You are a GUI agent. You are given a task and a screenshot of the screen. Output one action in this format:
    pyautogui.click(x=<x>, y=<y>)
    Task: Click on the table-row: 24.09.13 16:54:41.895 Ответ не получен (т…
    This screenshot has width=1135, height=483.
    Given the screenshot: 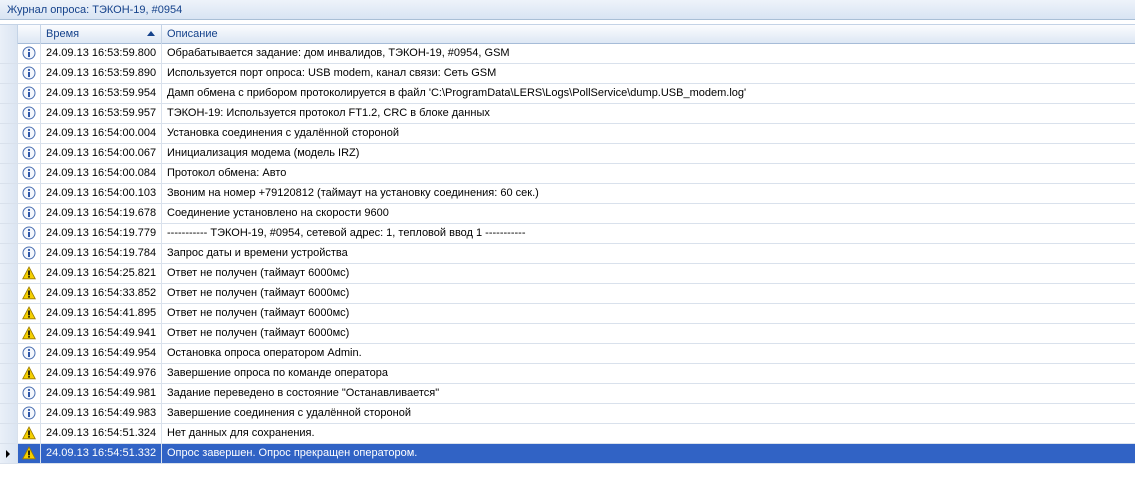 What is the action you would take?
    pyautogui.click(x=567, y=314)
    